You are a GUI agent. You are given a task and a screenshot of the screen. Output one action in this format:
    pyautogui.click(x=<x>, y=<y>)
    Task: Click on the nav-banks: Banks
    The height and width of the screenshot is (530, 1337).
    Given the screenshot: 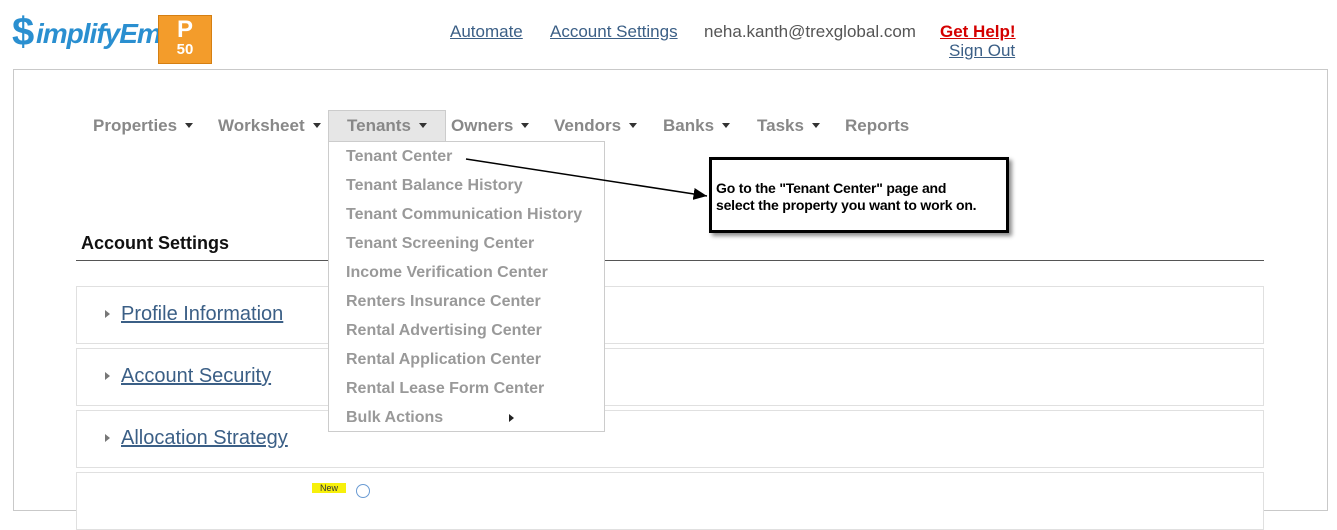 What is the action you would take?
    pyautogui.click(x=697, y=128)
    